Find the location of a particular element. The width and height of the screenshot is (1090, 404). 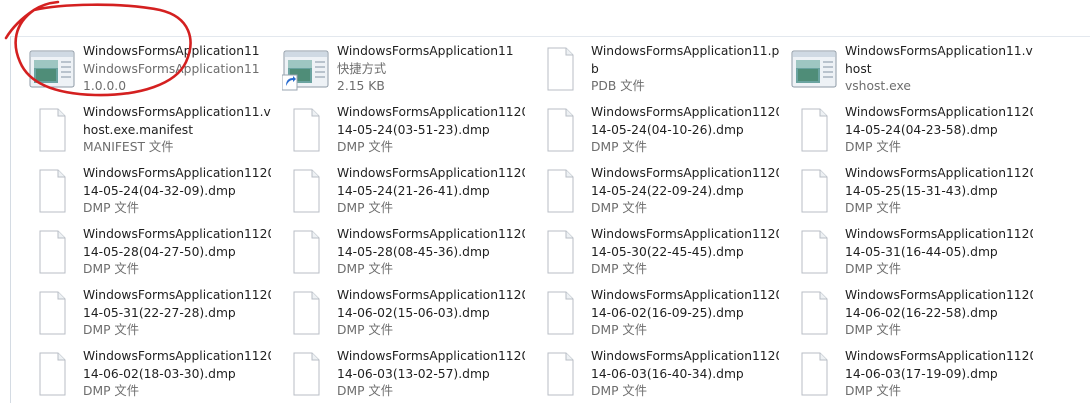

file-name-continued: 14-05-24(21-26-41).dmp is located at coordinates (413, 190).